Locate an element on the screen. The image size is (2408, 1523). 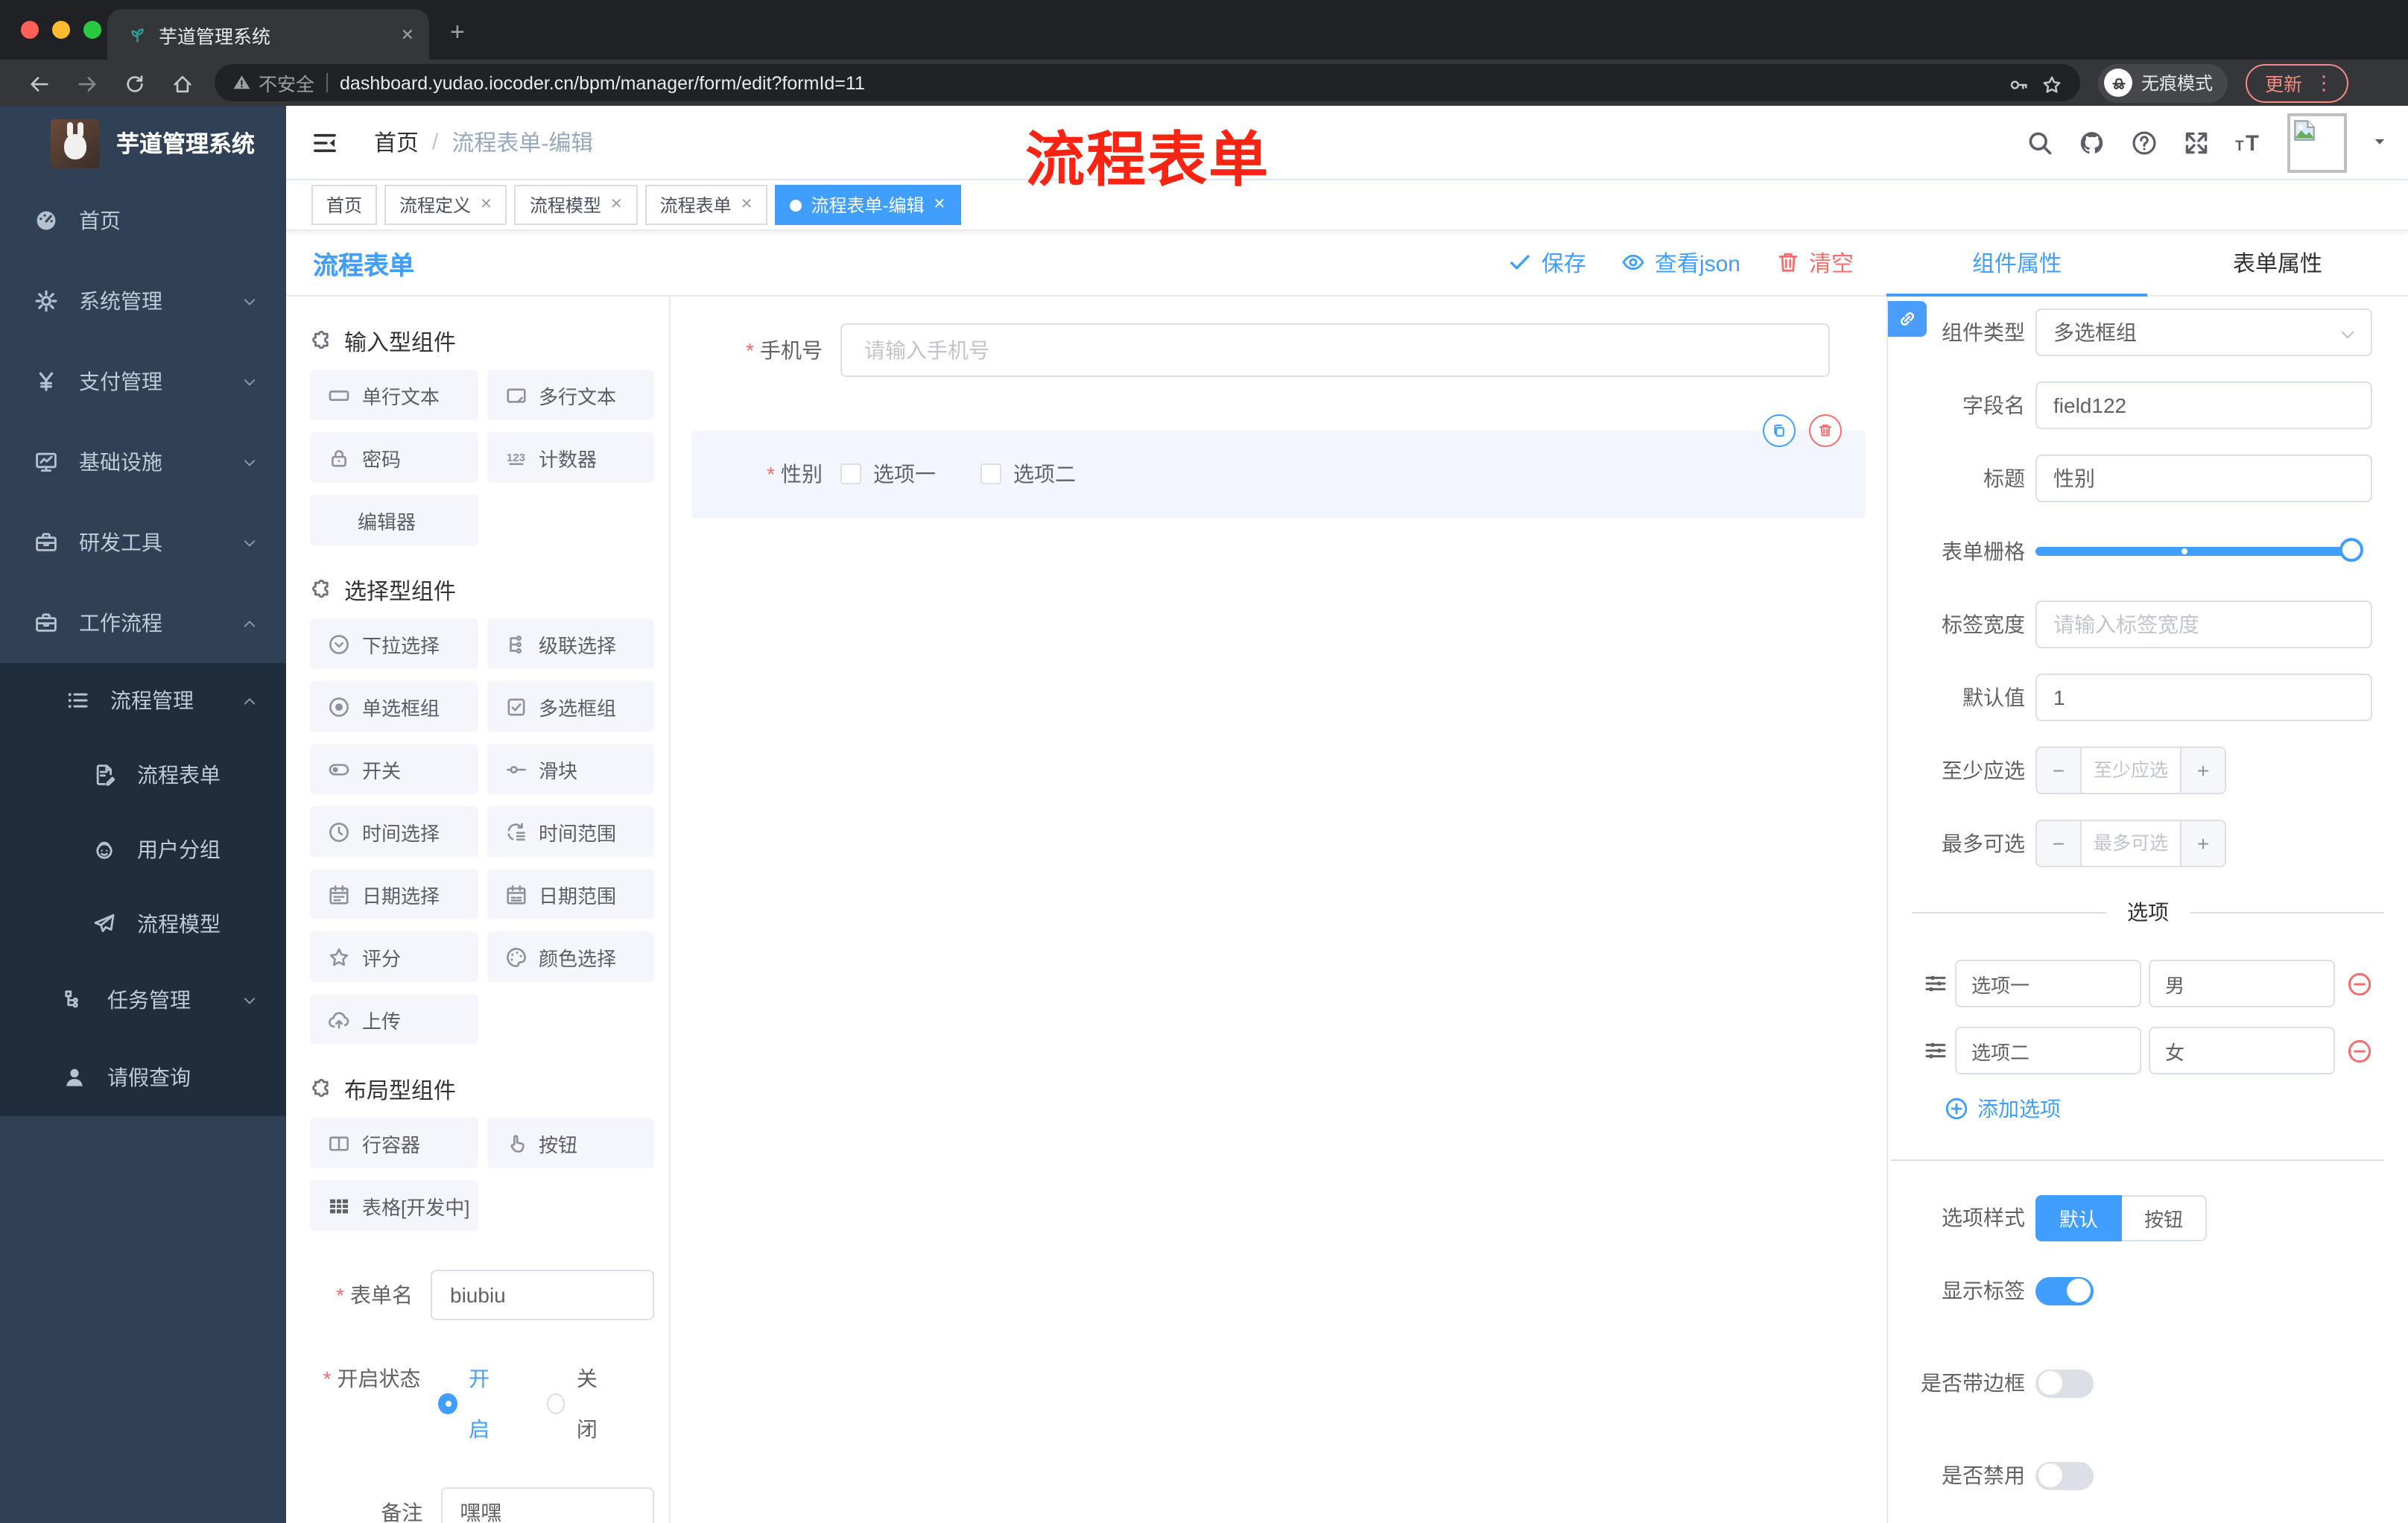
disabled-toggle is located at coordinates (2064, 1475).